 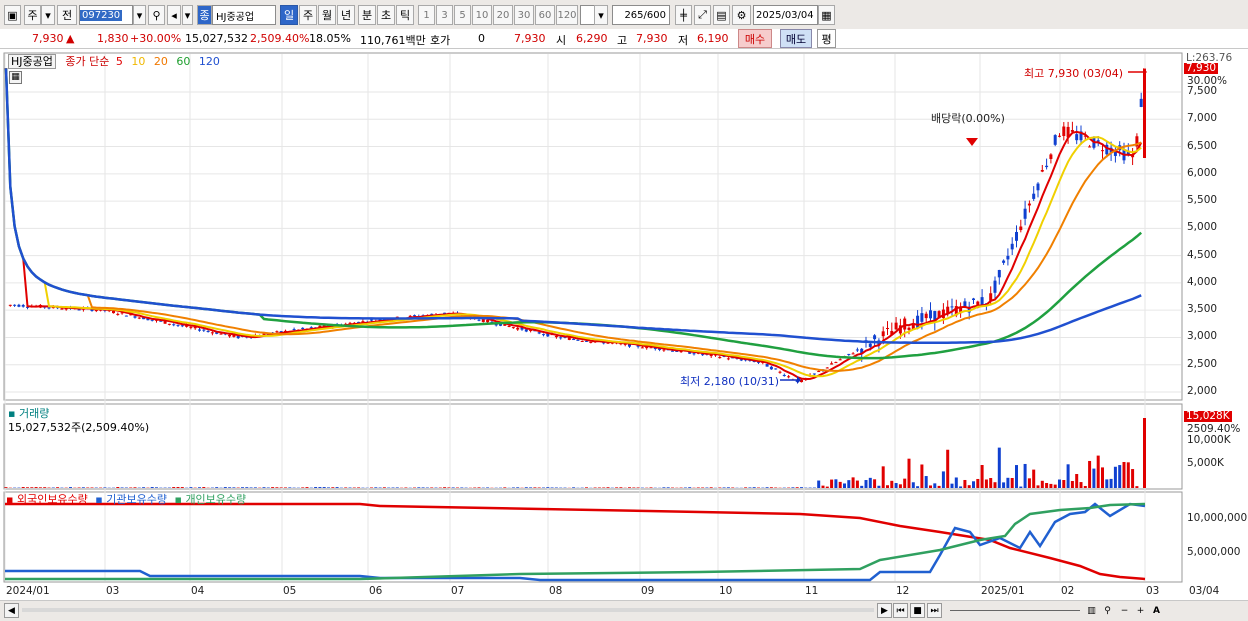 I want to click on stock-name-field: HJ중공업, so click(x=244, y=15).